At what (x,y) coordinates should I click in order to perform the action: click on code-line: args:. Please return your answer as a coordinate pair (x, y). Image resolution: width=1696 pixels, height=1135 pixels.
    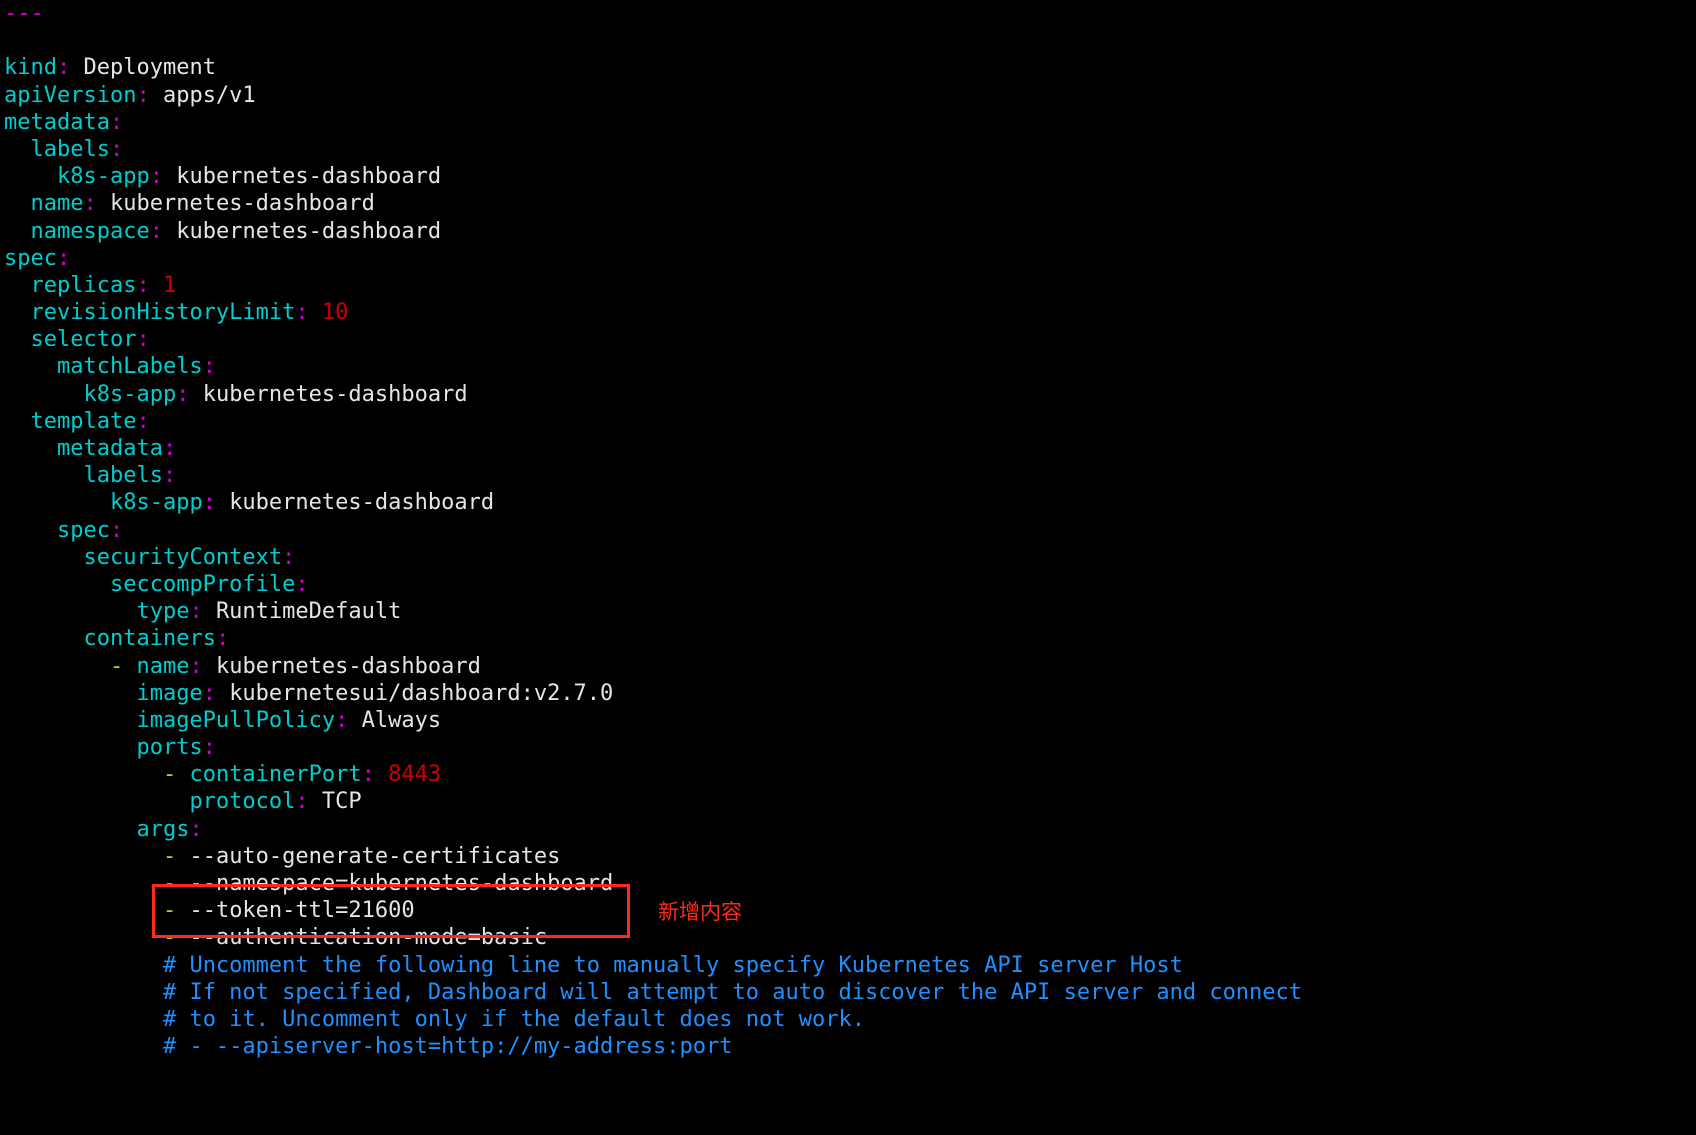
    Looking at the image, I should click on (169, 829).